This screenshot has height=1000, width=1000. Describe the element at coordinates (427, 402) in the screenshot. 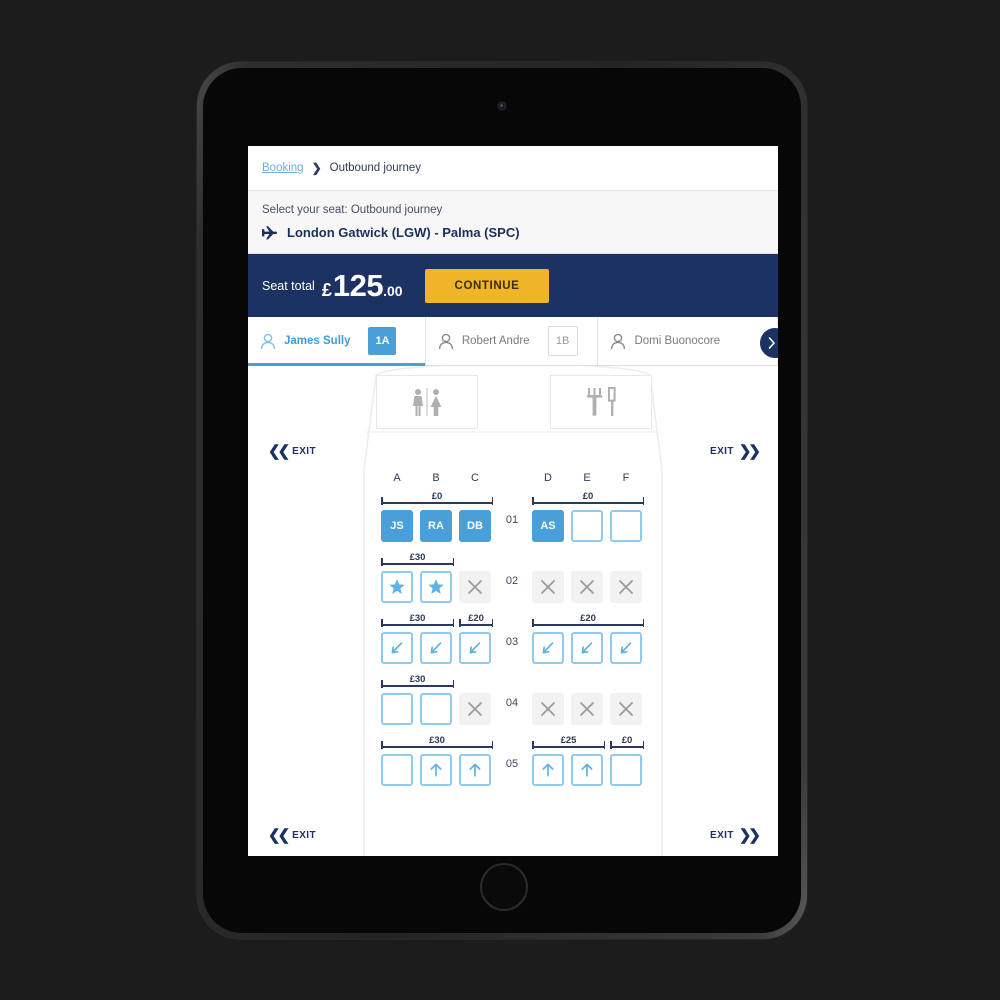

I see `lavatory-facility` at that location.